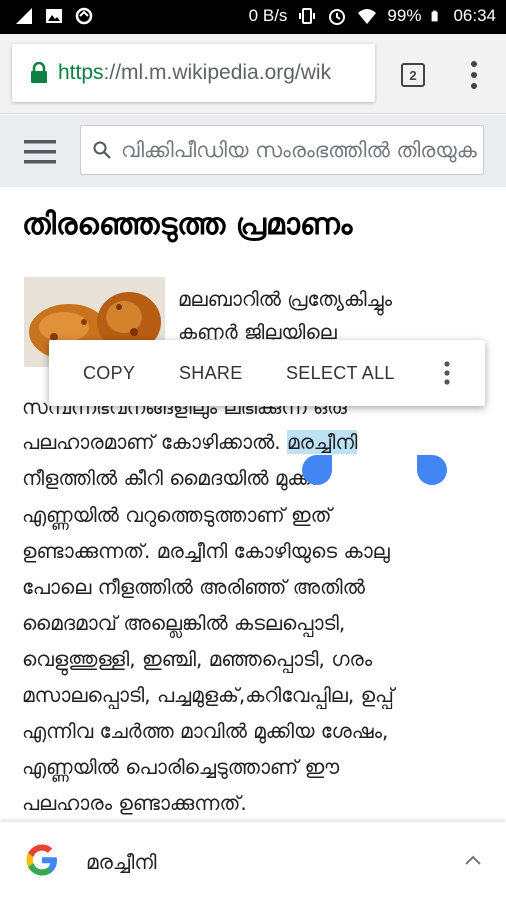  What do you see at coordinates (102, 150) in the screenshot?
I see `search-icon` at bounding box center [102, 150].